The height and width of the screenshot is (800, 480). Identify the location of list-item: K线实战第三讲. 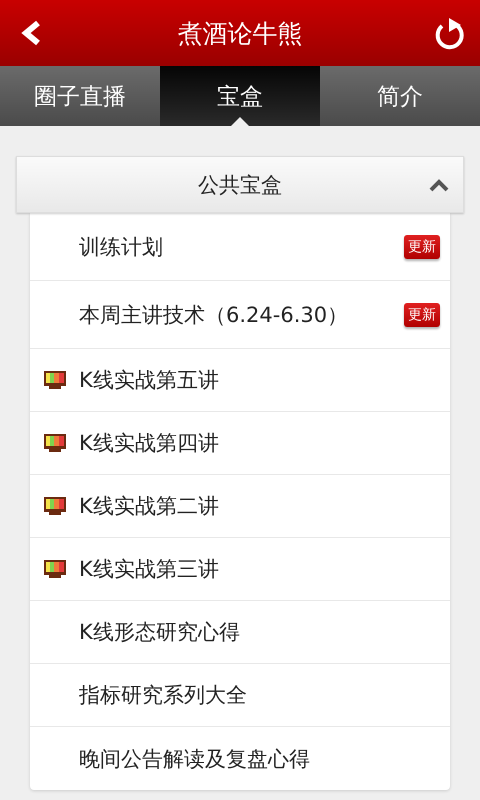
(240, 569).